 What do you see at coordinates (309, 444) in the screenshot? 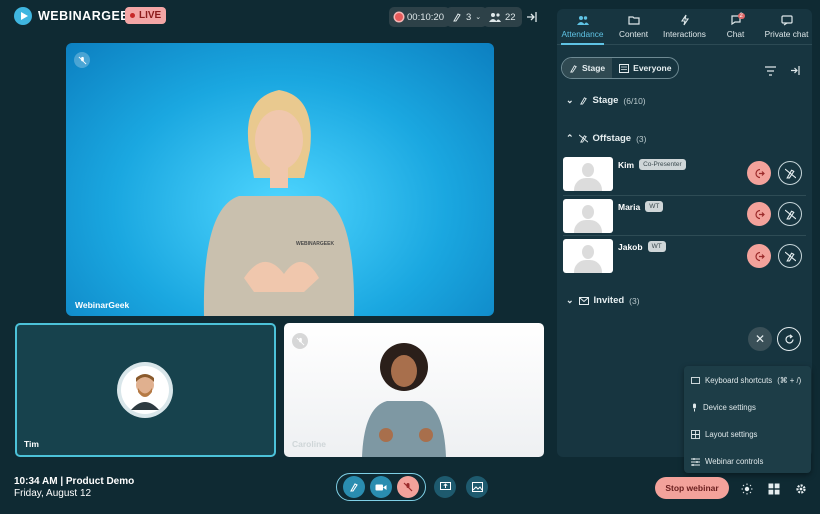
I see `tile-label-caroline: Caroline` at bounding box center [309, 444].